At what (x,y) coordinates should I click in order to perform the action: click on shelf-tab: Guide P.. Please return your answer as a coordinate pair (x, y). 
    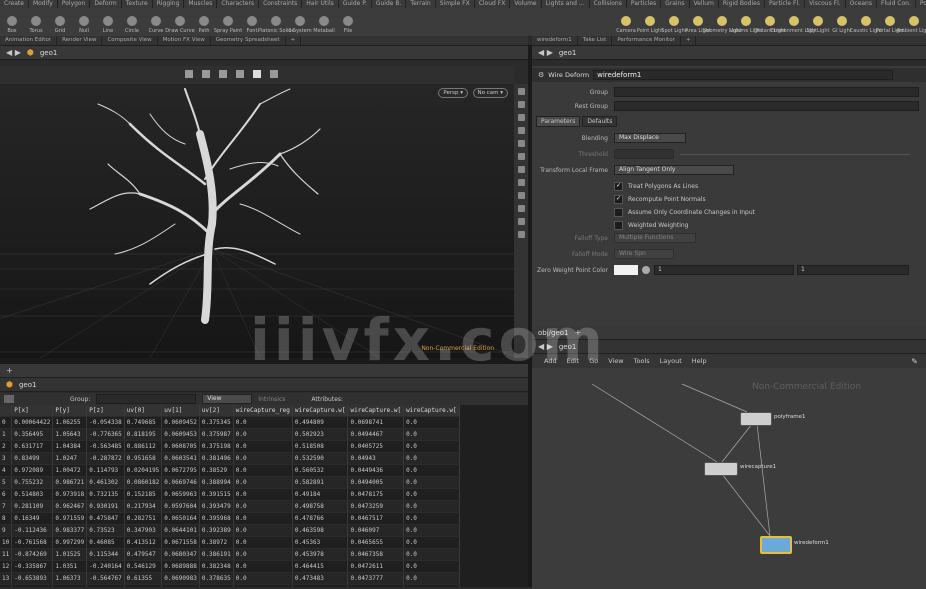
    Looking at the image, I should click on (355, 4).